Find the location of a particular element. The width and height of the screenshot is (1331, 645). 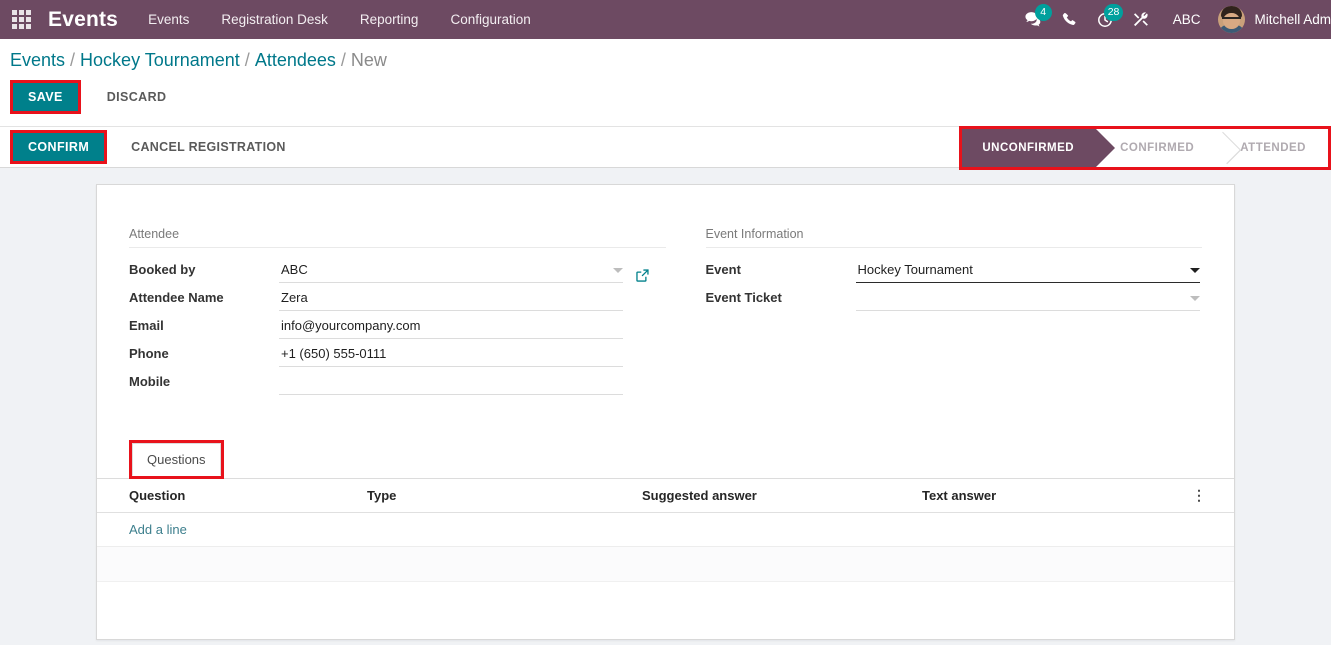

add-line-row: Add a line is located at coordinates (665, 529).